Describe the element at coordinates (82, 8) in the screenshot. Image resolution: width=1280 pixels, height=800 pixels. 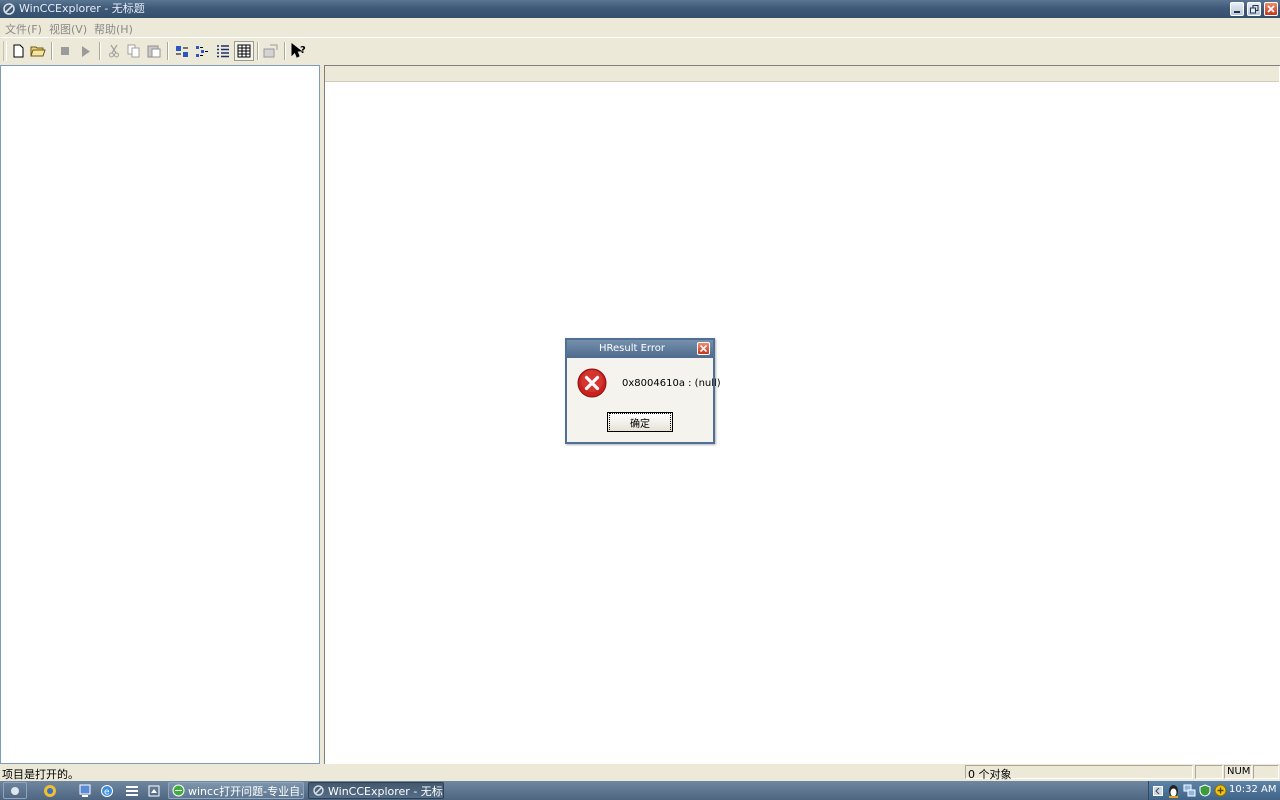
I see `window-title: WinCCExplorer - 无标题` at that location.